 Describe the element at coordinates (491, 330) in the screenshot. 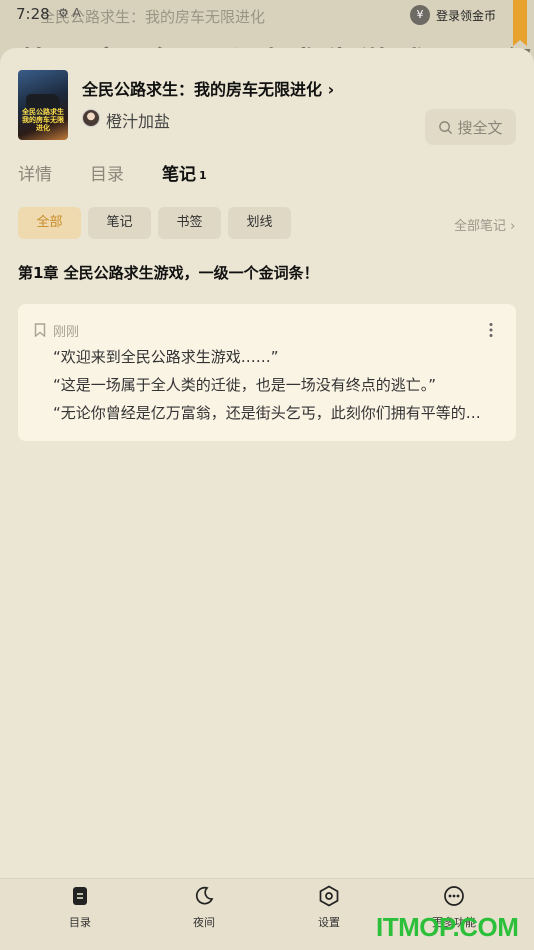

I see `more-vertical-icon` at that location.